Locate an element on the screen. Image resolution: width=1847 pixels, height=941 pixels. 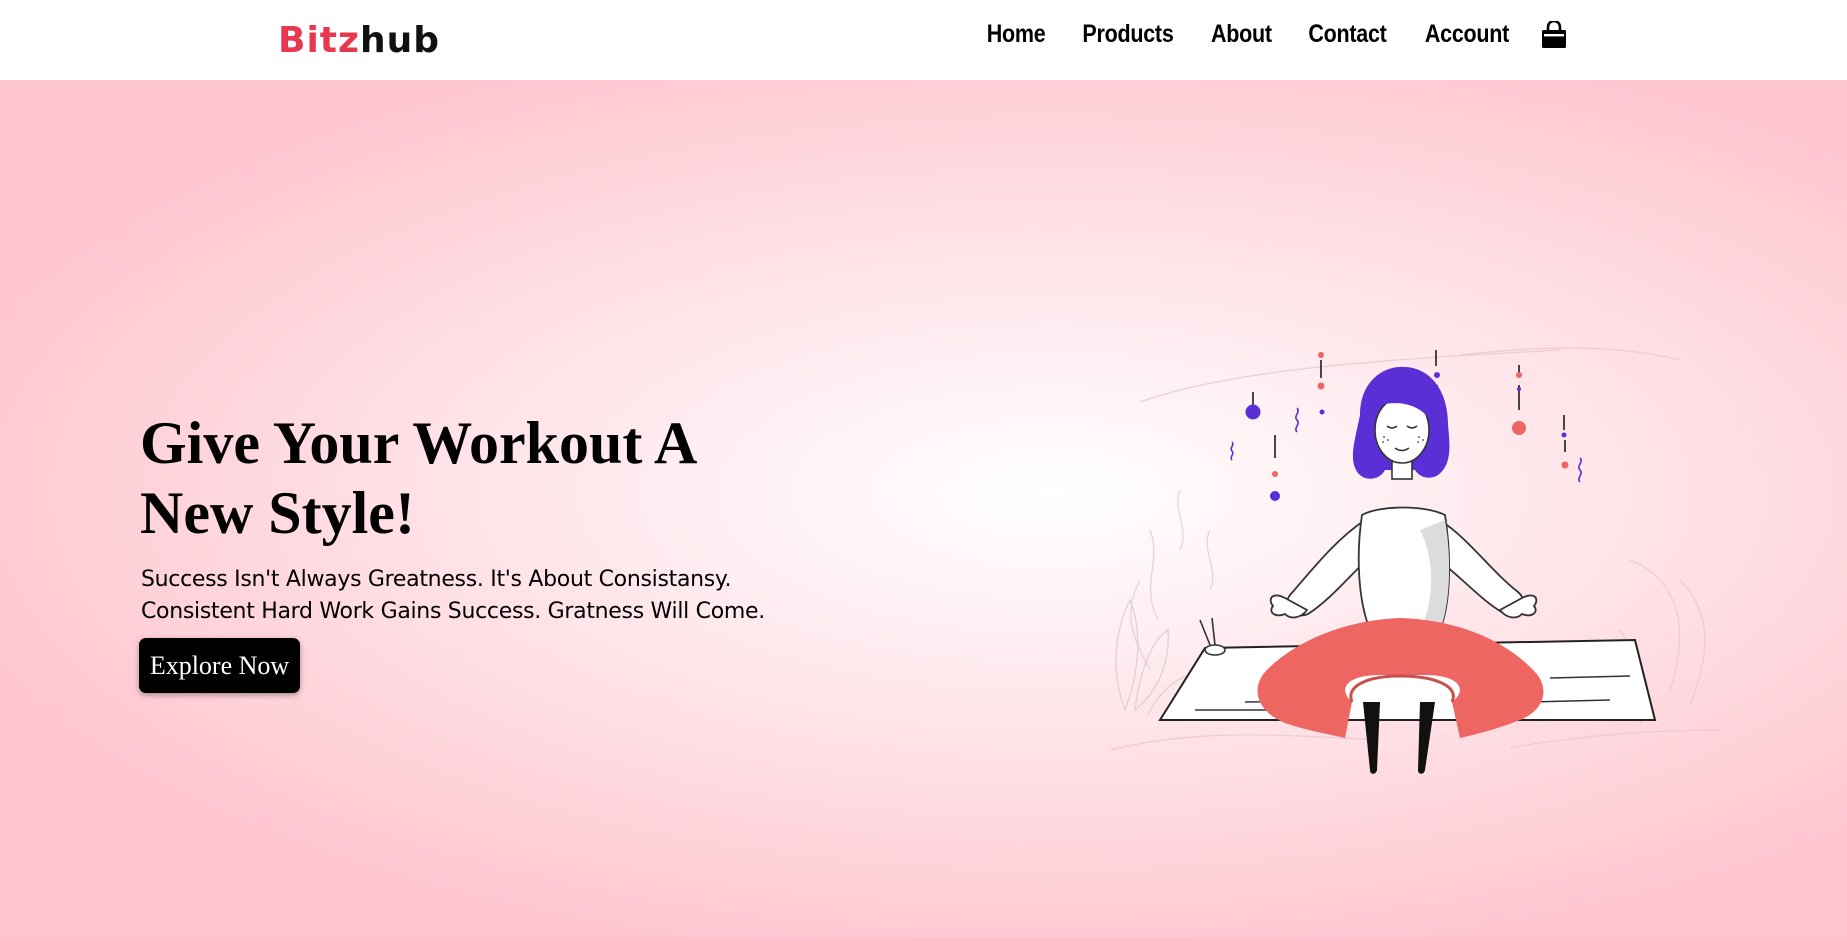
shopping-bag-icon is located at coordinates (1554, 34).